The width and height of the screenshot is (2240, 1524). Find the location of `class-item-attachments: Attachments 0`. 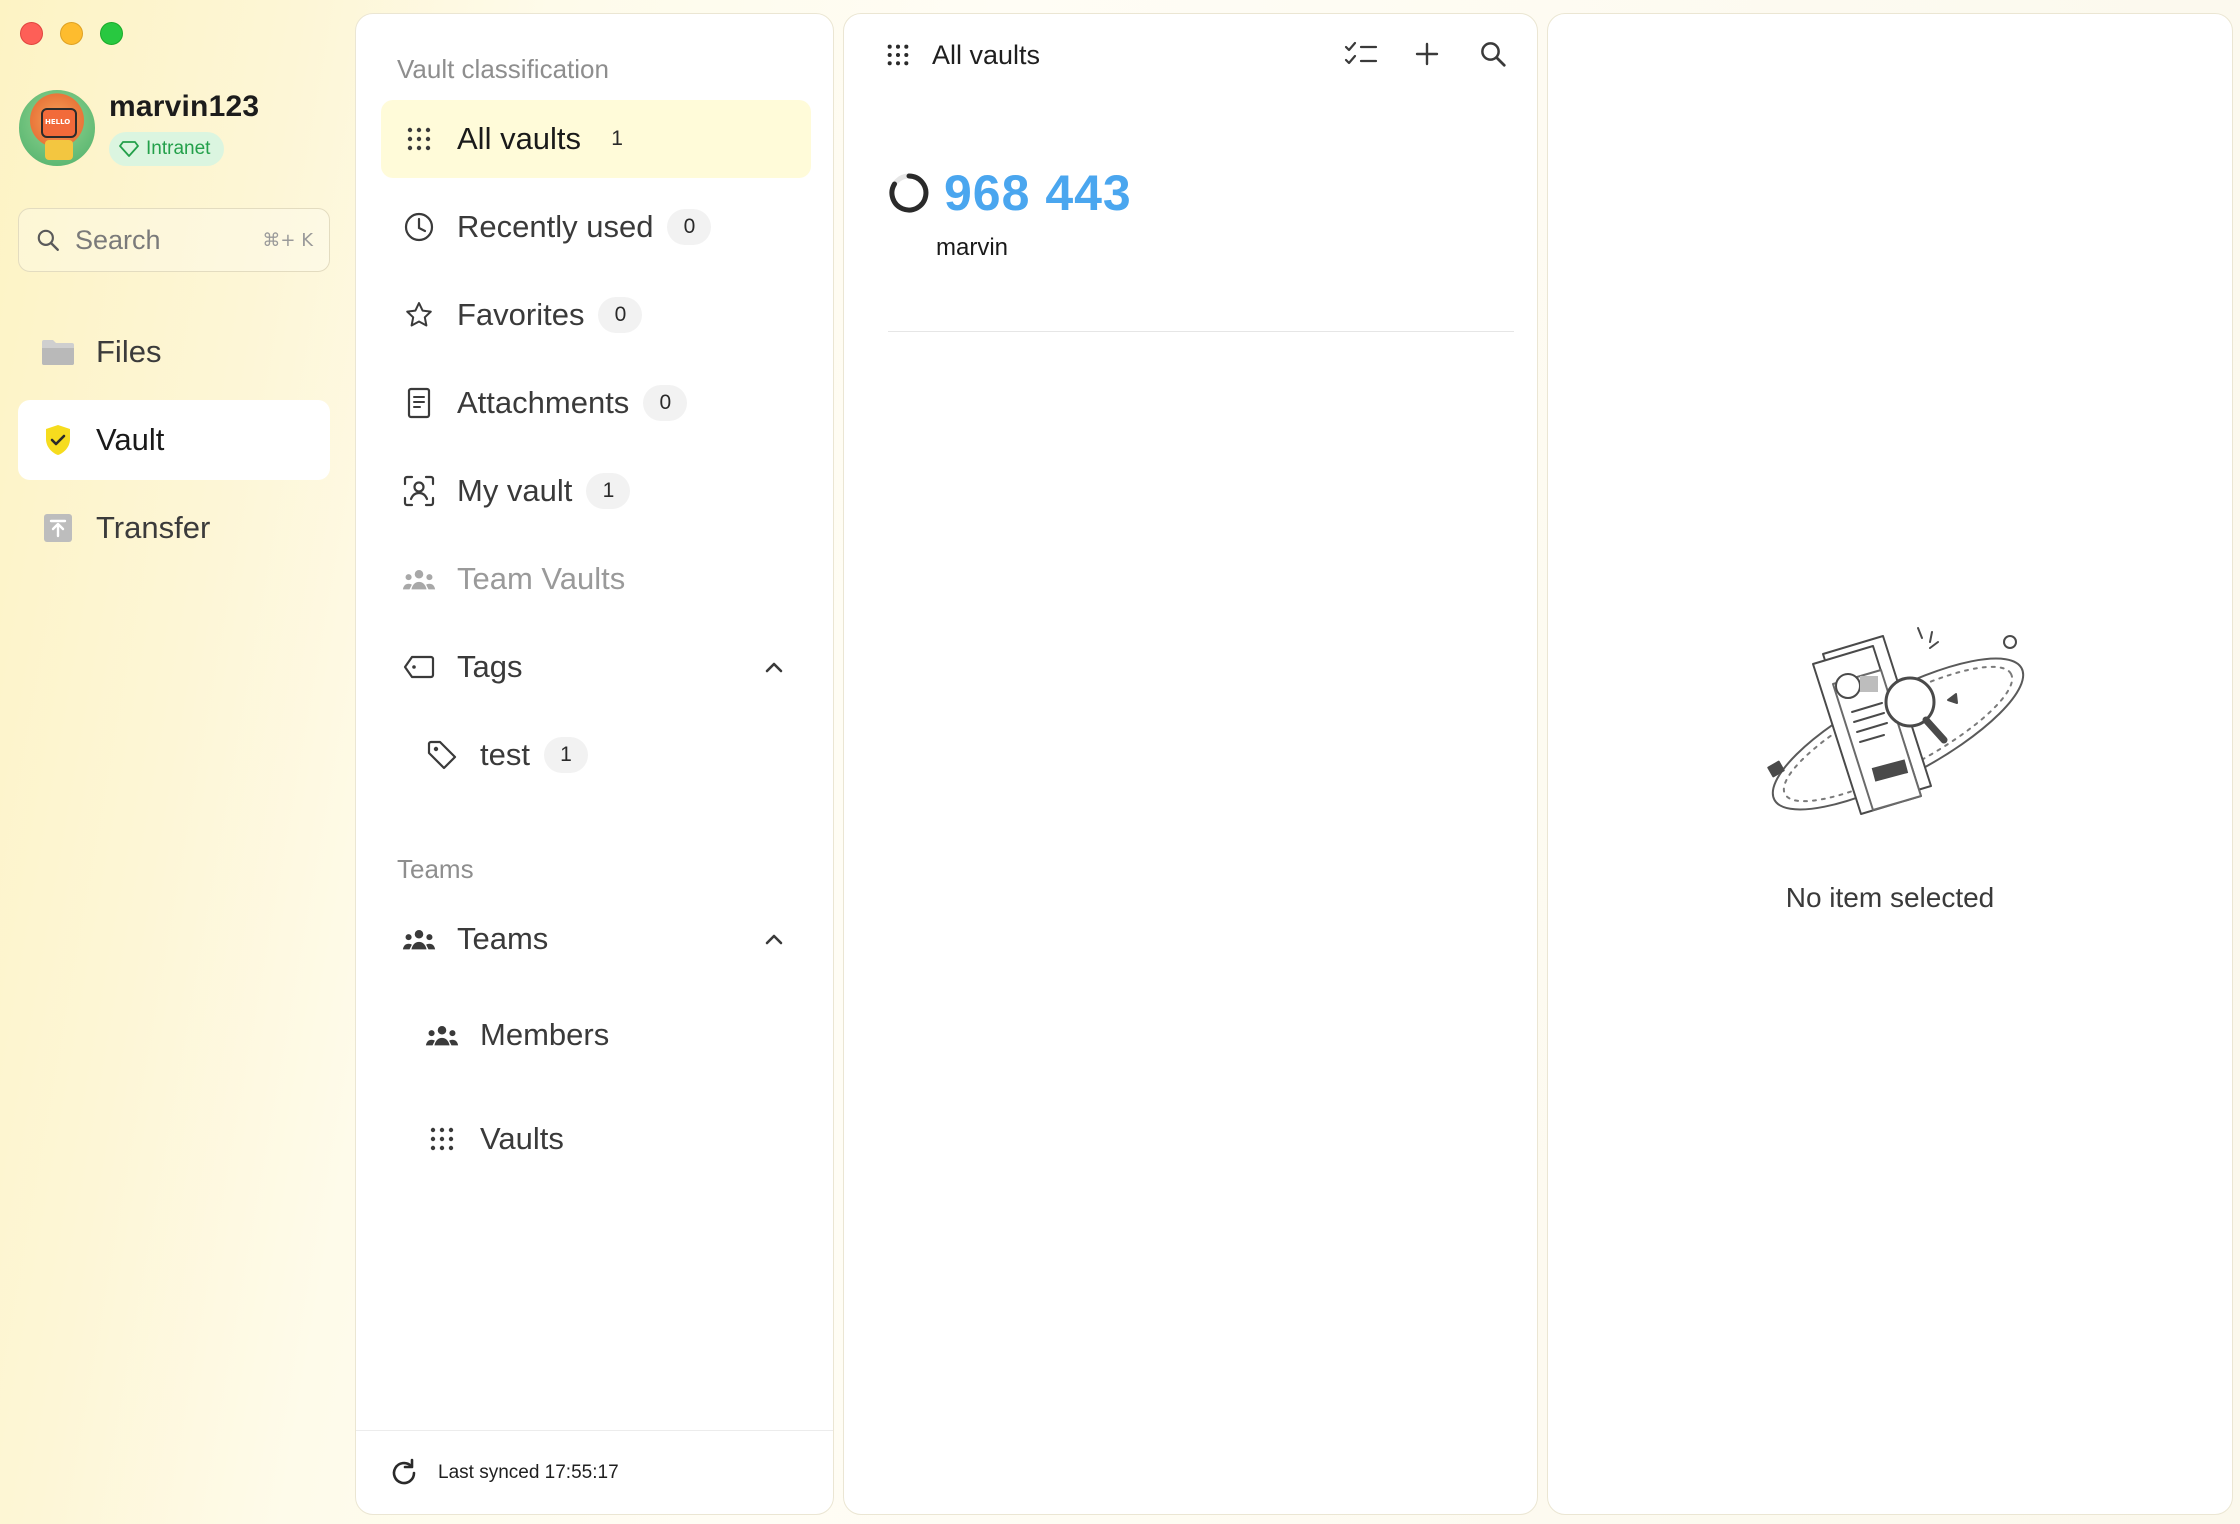

class-item-attachments: Attachments 0 is located at coordinates (596, 403).